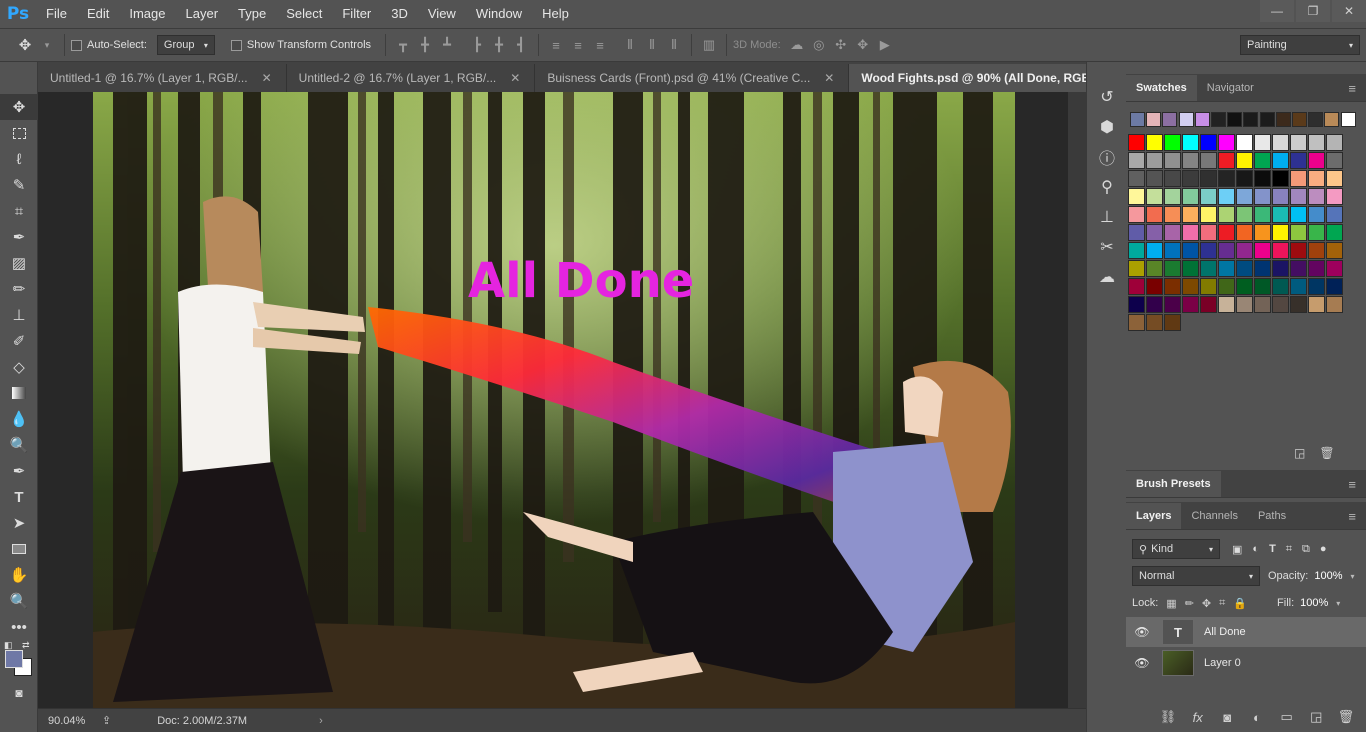  Describe the element at coordinates (1107, 247) in the screenshot. I see `tool-presets-icon: ✂` at that location.